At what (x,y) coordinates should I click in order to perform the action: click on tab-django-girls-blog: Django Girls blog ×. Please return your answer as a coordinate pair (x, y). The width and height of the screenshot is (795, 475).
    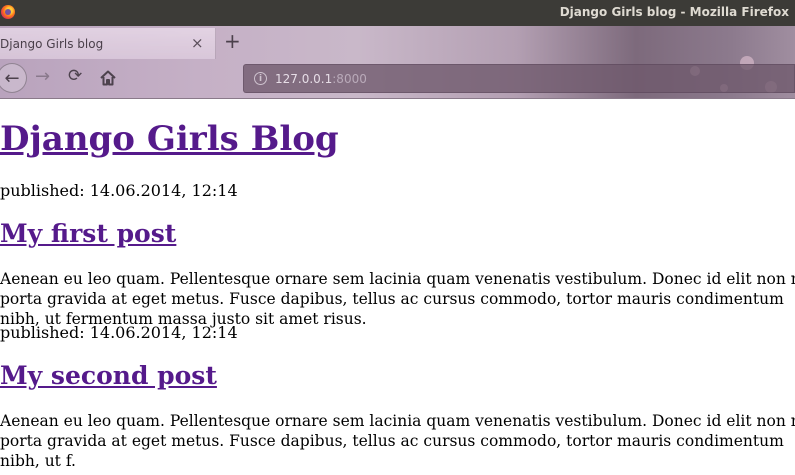
    Looking at the image, I should click on (108, 43).